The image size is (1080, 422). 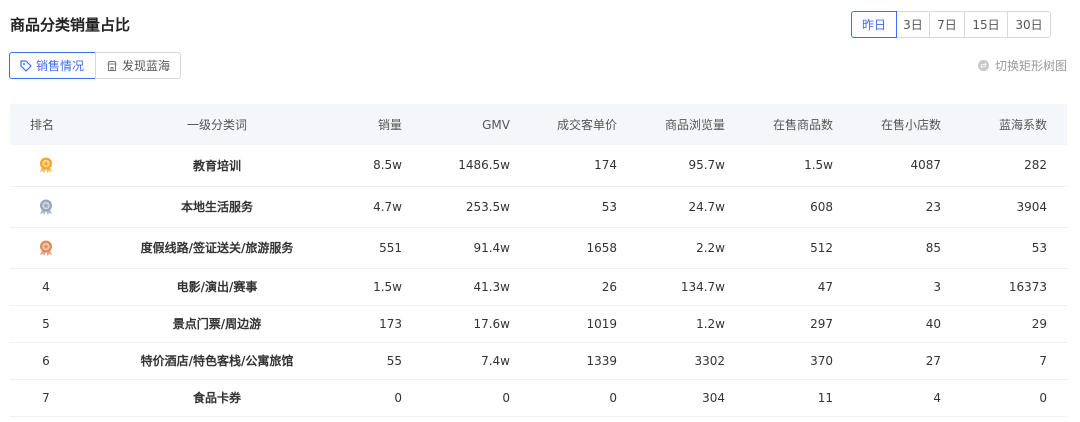 What do you see at coordinates (947, 24) in the screenshot?
I see `period-7d-button: 7日` at bounding box center [947, 24].